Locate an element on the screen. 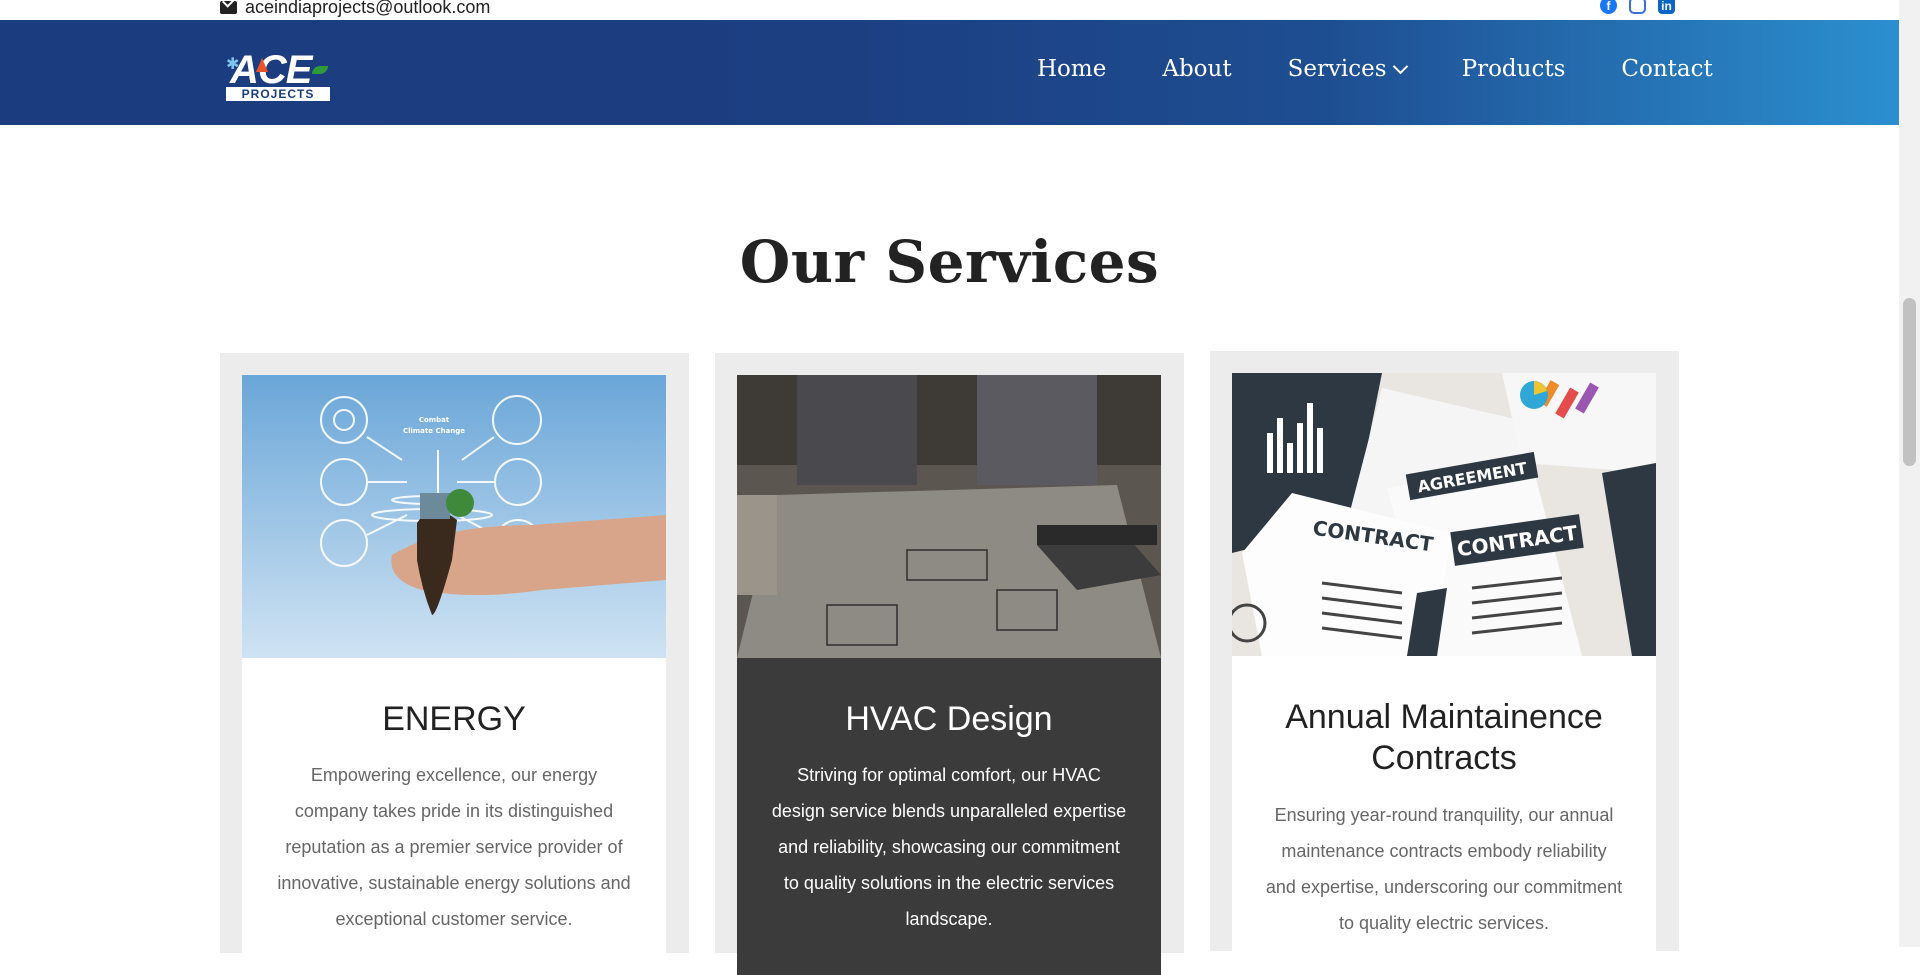 The width and height of the screenshot is (1920, 975). nav-services-label: Services is located at coordinates (1337, 69).